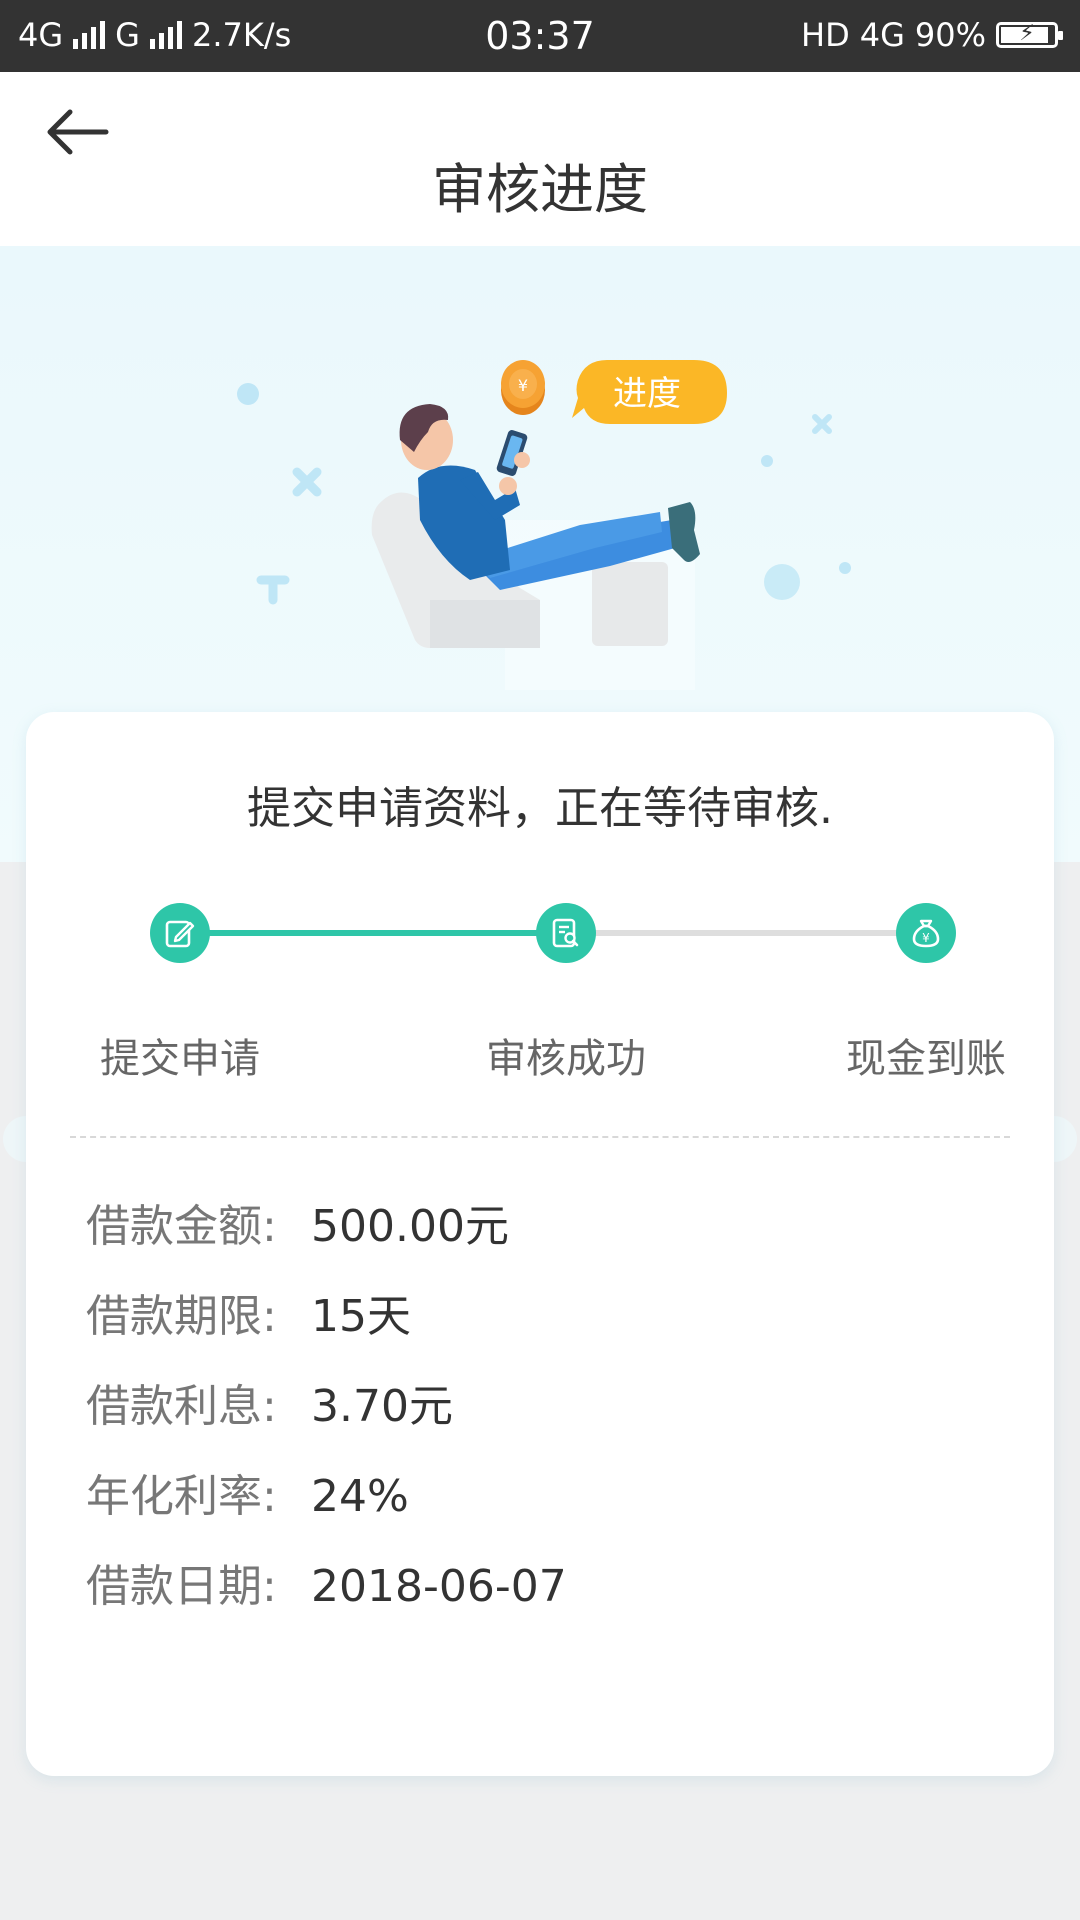  I want to click on edit-icon, so click(180, 934).